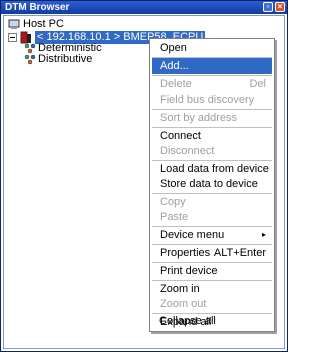 The image size is (320, 352). What do you see at coordinates (212, 136) in the screenshot?
I see `menu-item-connect: Connect` at bounding box center [212, 136].